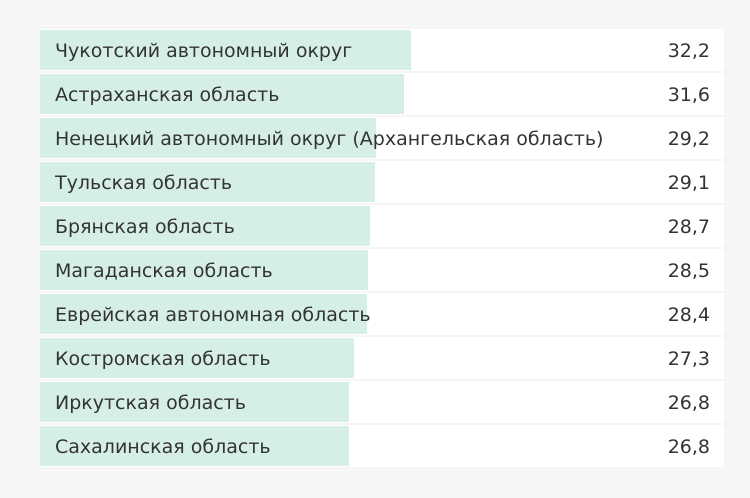 The height and width of the screenshot is (498, 750). What do you see at coordinates (382, 315) in the screenshot?
I see `chart-row: Еврейская автономная область 28,4` at bounding box center [382, 315].